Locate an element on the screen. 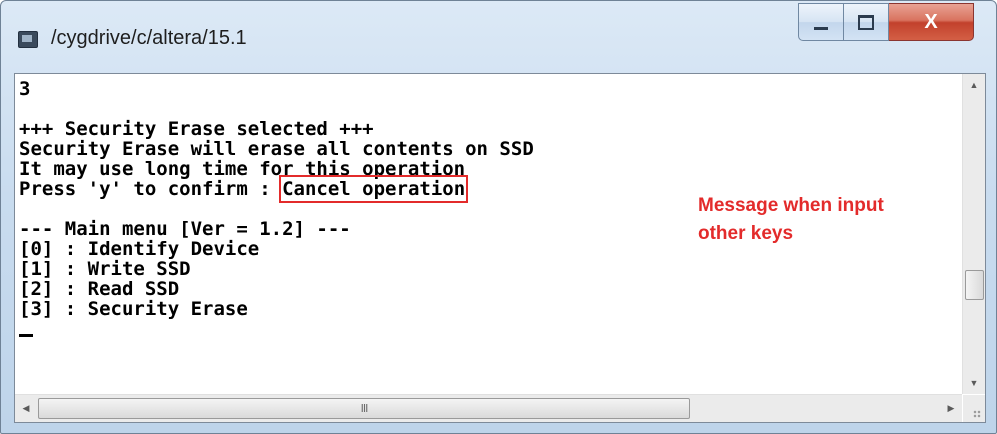 The image size is (997, 434). caption-buttons: X is located at coordinates (886, 22).